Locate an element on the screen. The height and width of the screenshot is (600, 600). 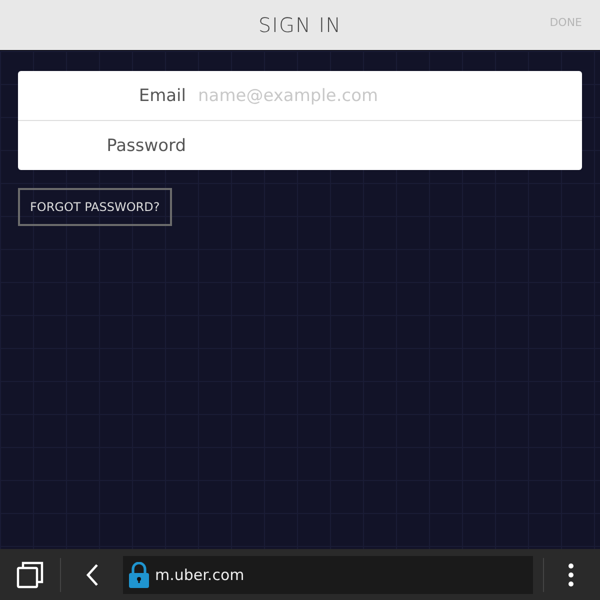
back-icon is located at coordinates (93, 574).